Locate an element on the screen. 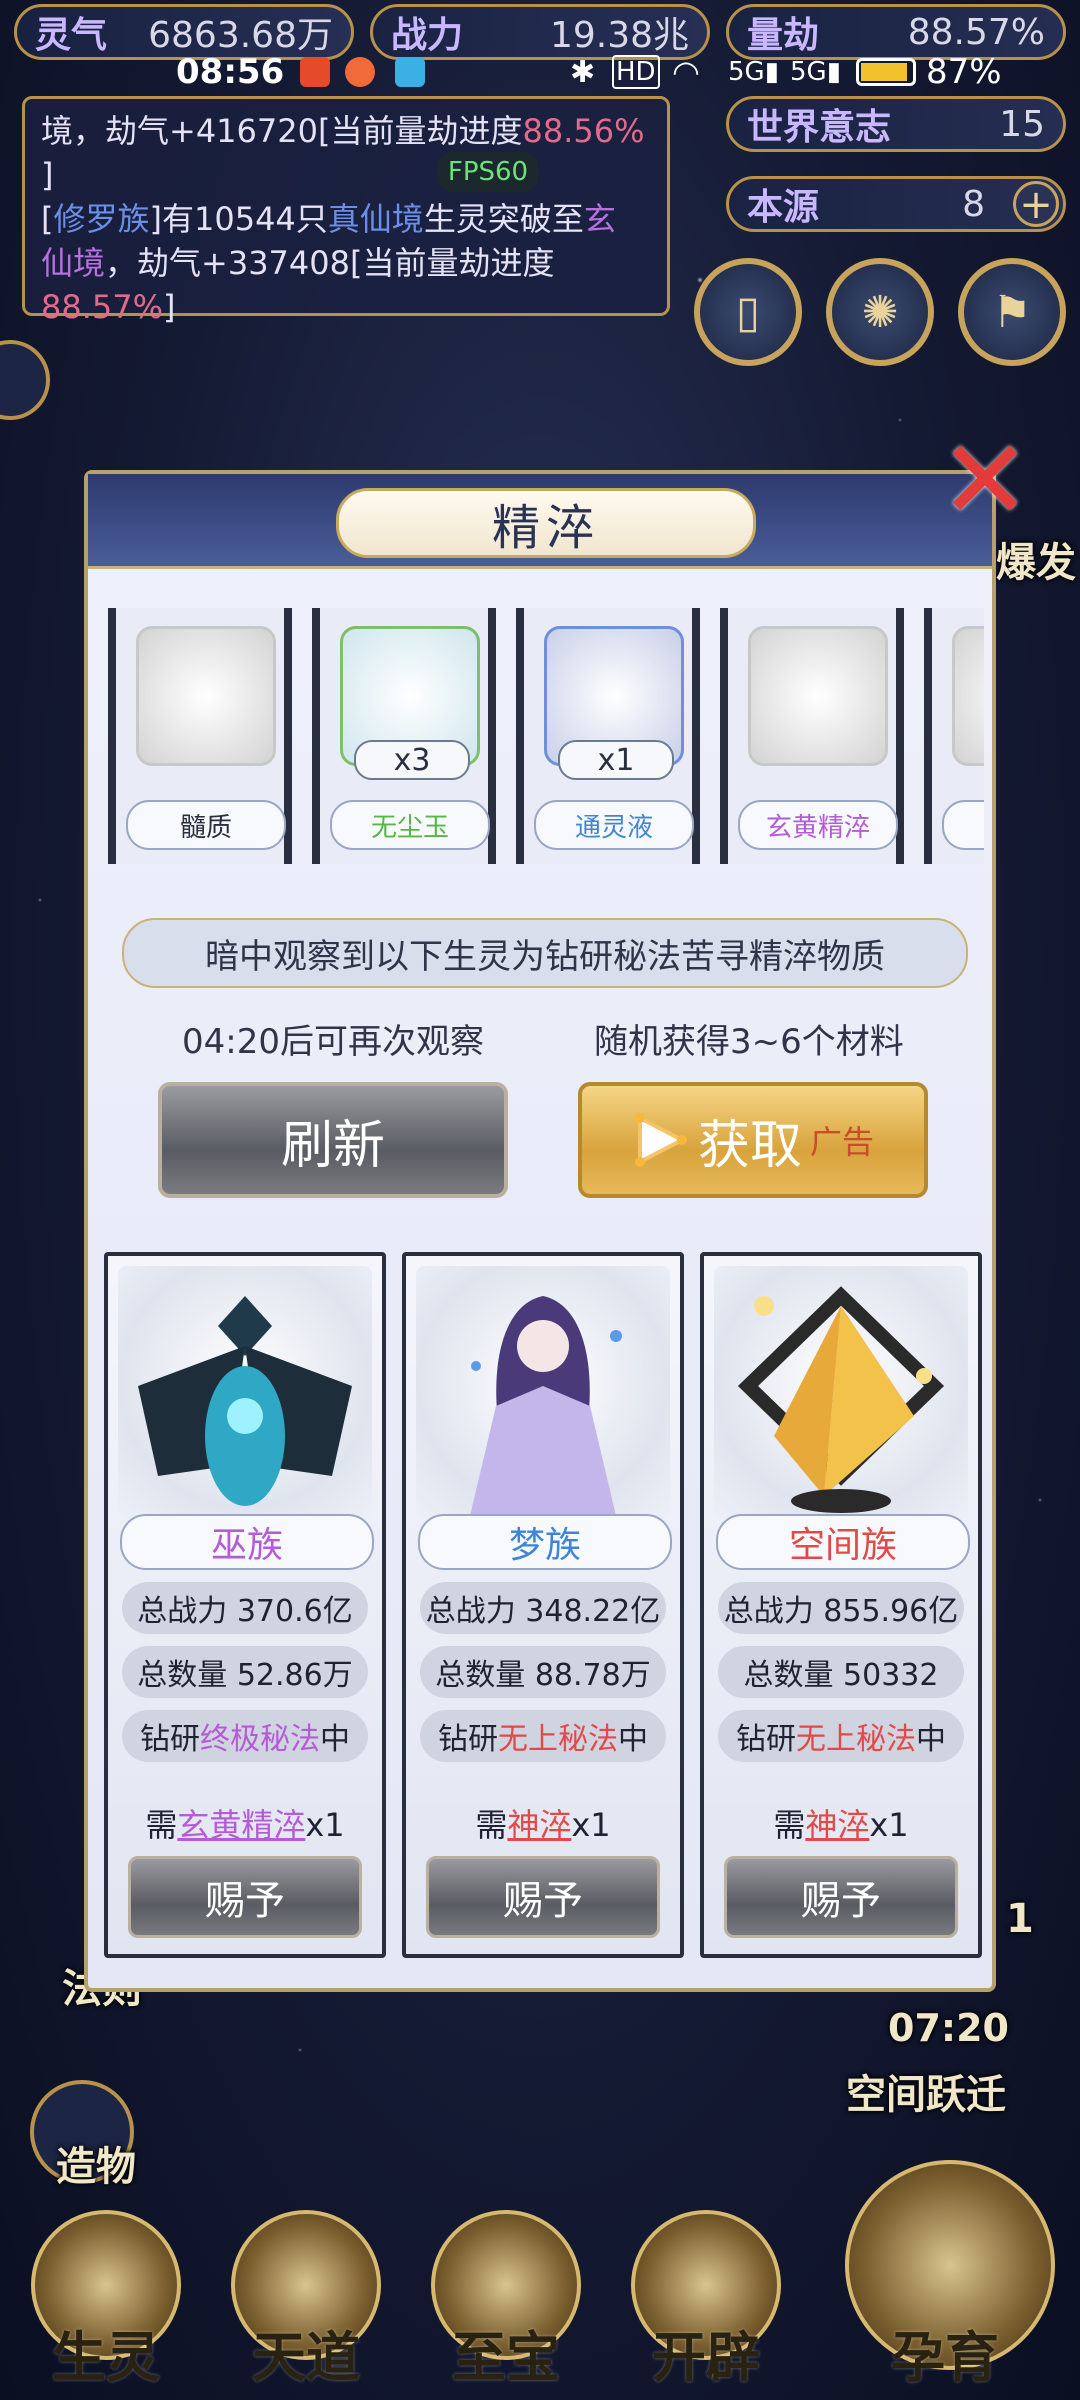 Image resolution: width=1080 pixels, height=2400 pixels. material-name: 通灵液 is located at coordinates (614, 825).